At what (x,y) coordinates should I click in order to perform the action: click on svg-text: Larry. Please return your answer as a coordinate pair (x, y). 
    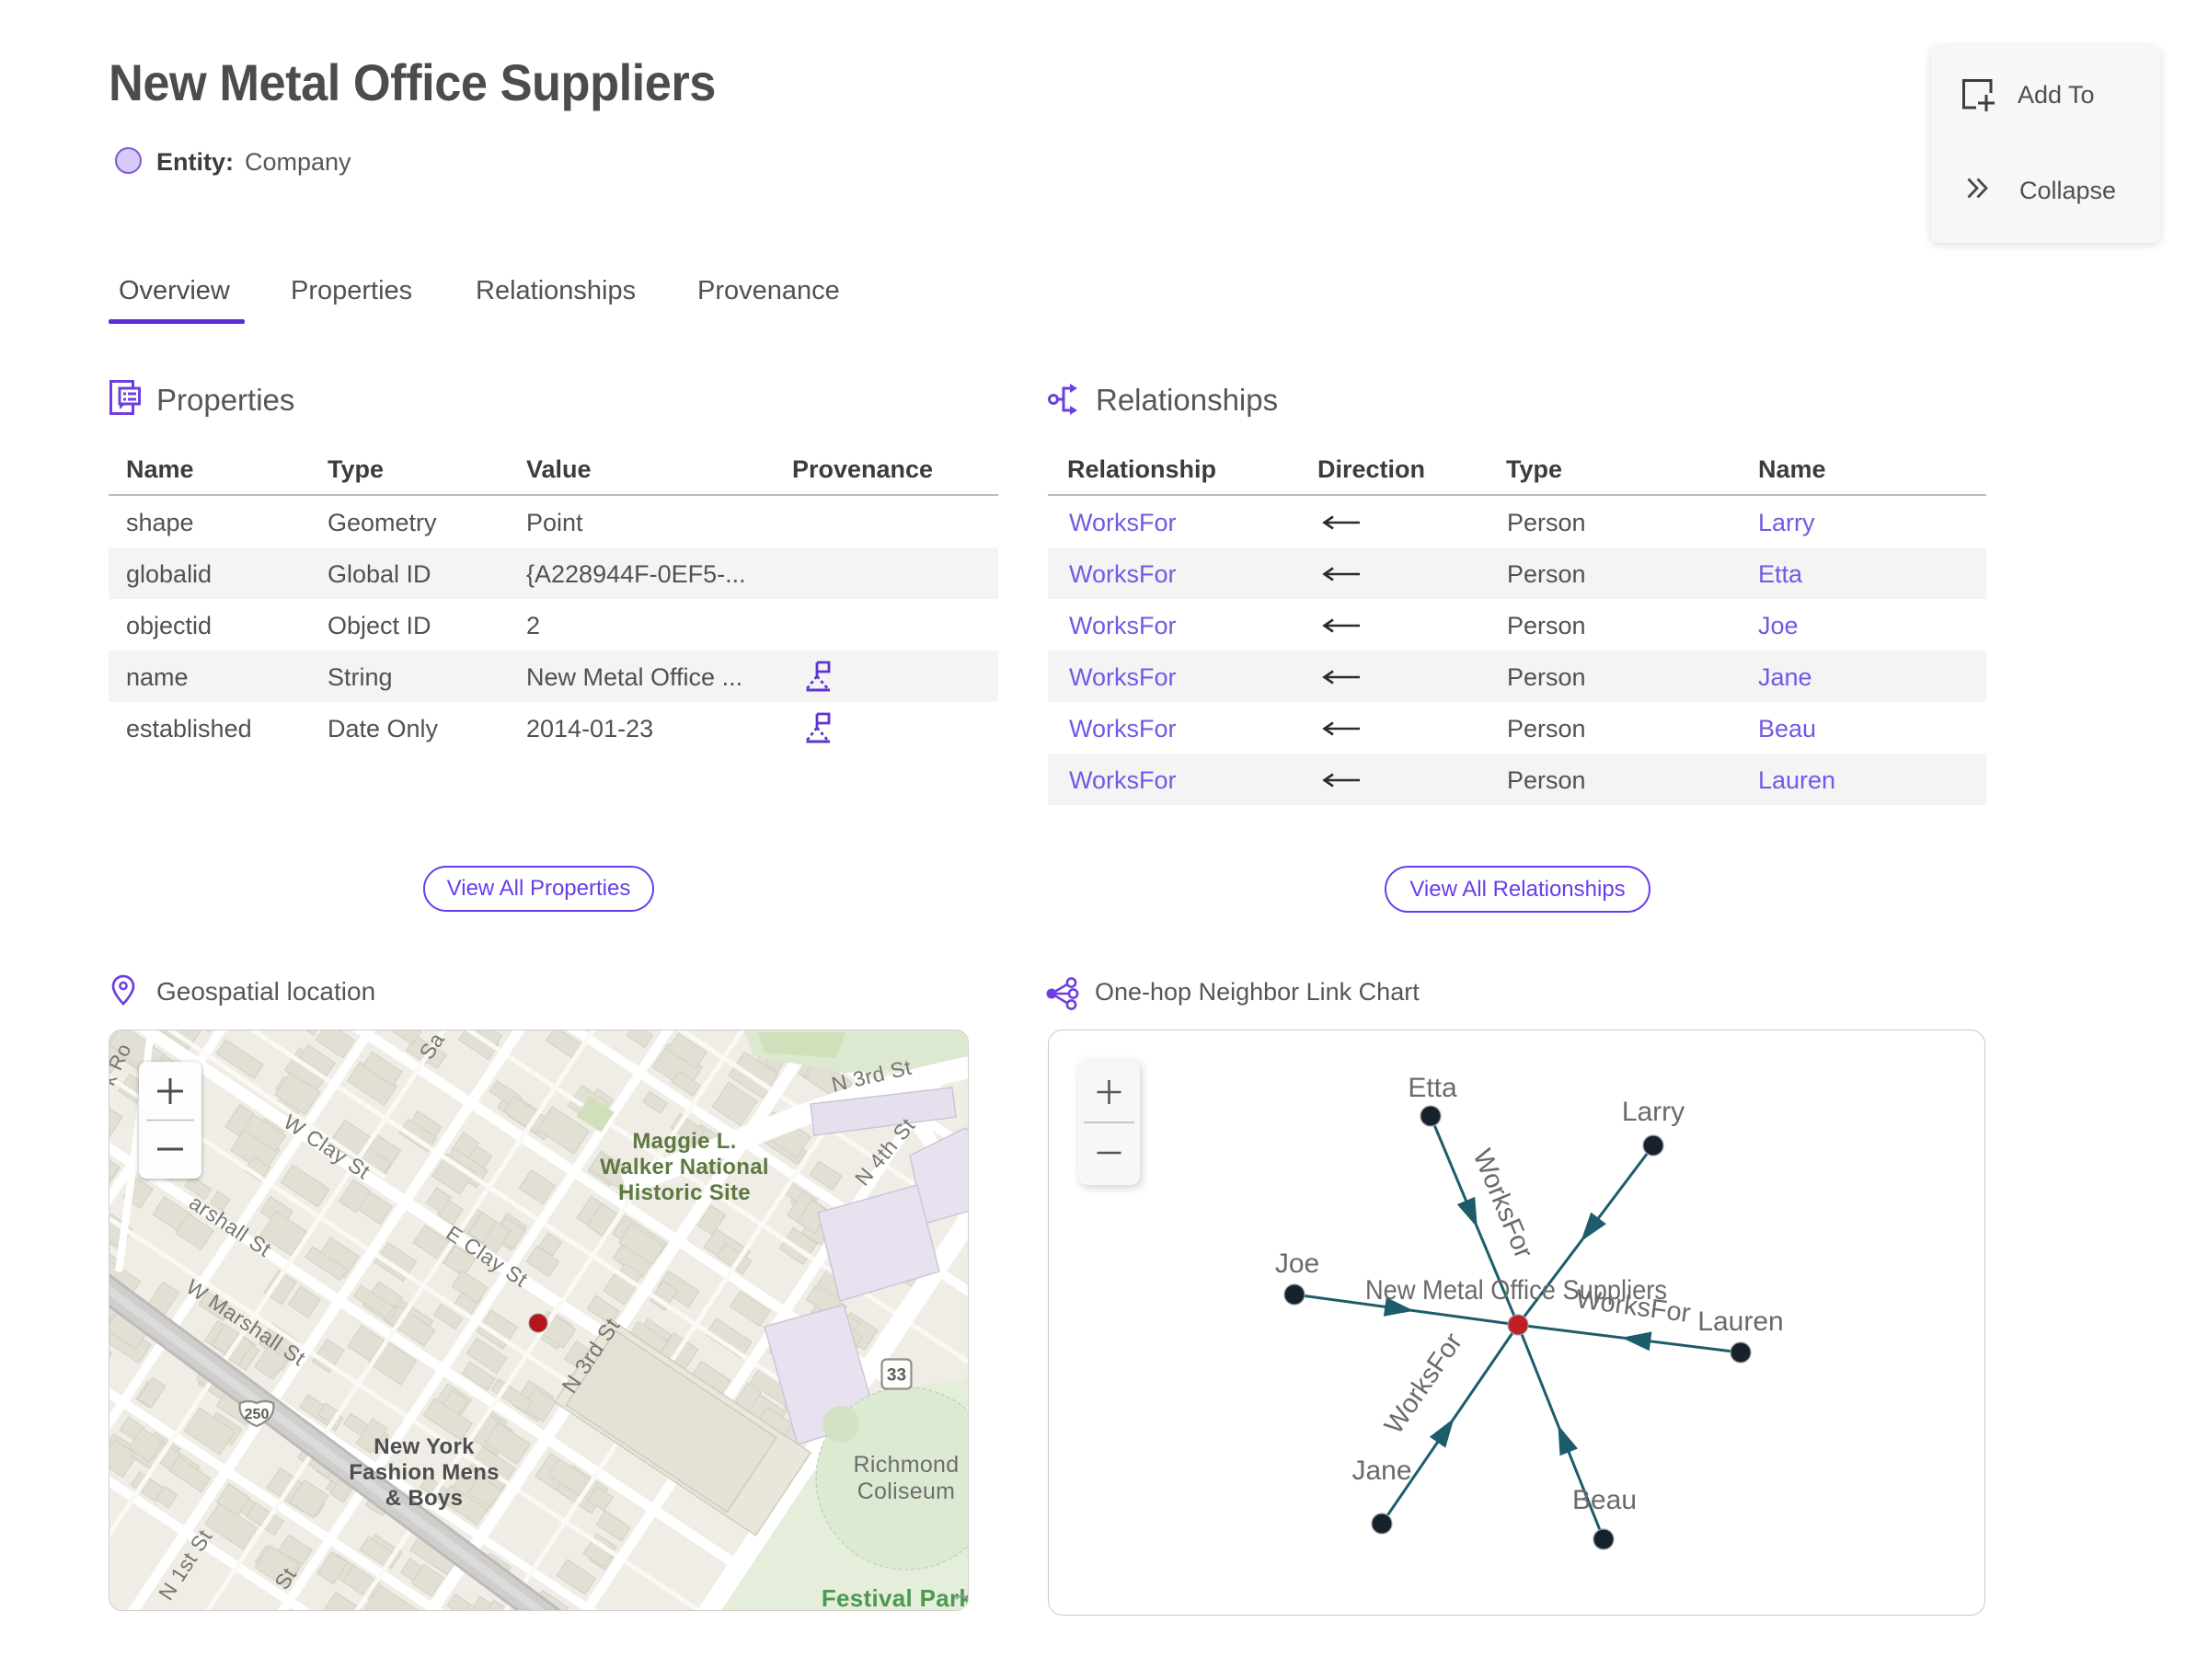
    Looking at the image, I should click on (1653, 1112).